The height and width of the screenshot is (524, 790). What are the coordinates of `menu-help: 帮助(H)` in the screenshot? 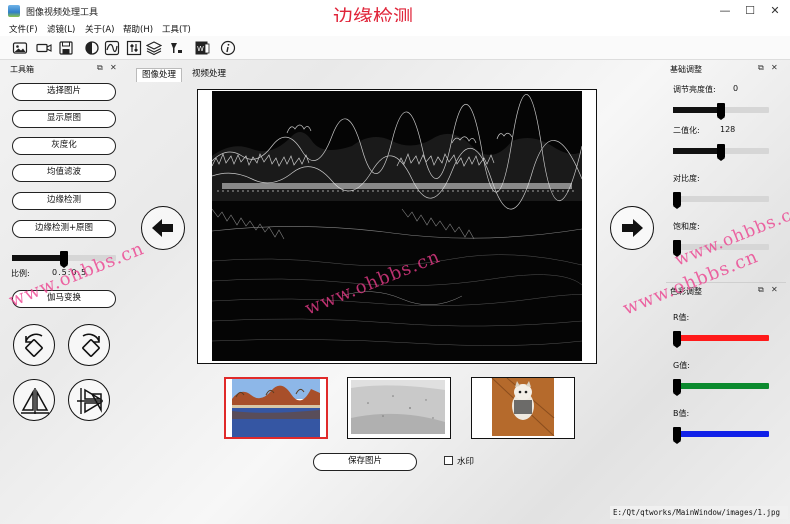 It's located at (138, 29).